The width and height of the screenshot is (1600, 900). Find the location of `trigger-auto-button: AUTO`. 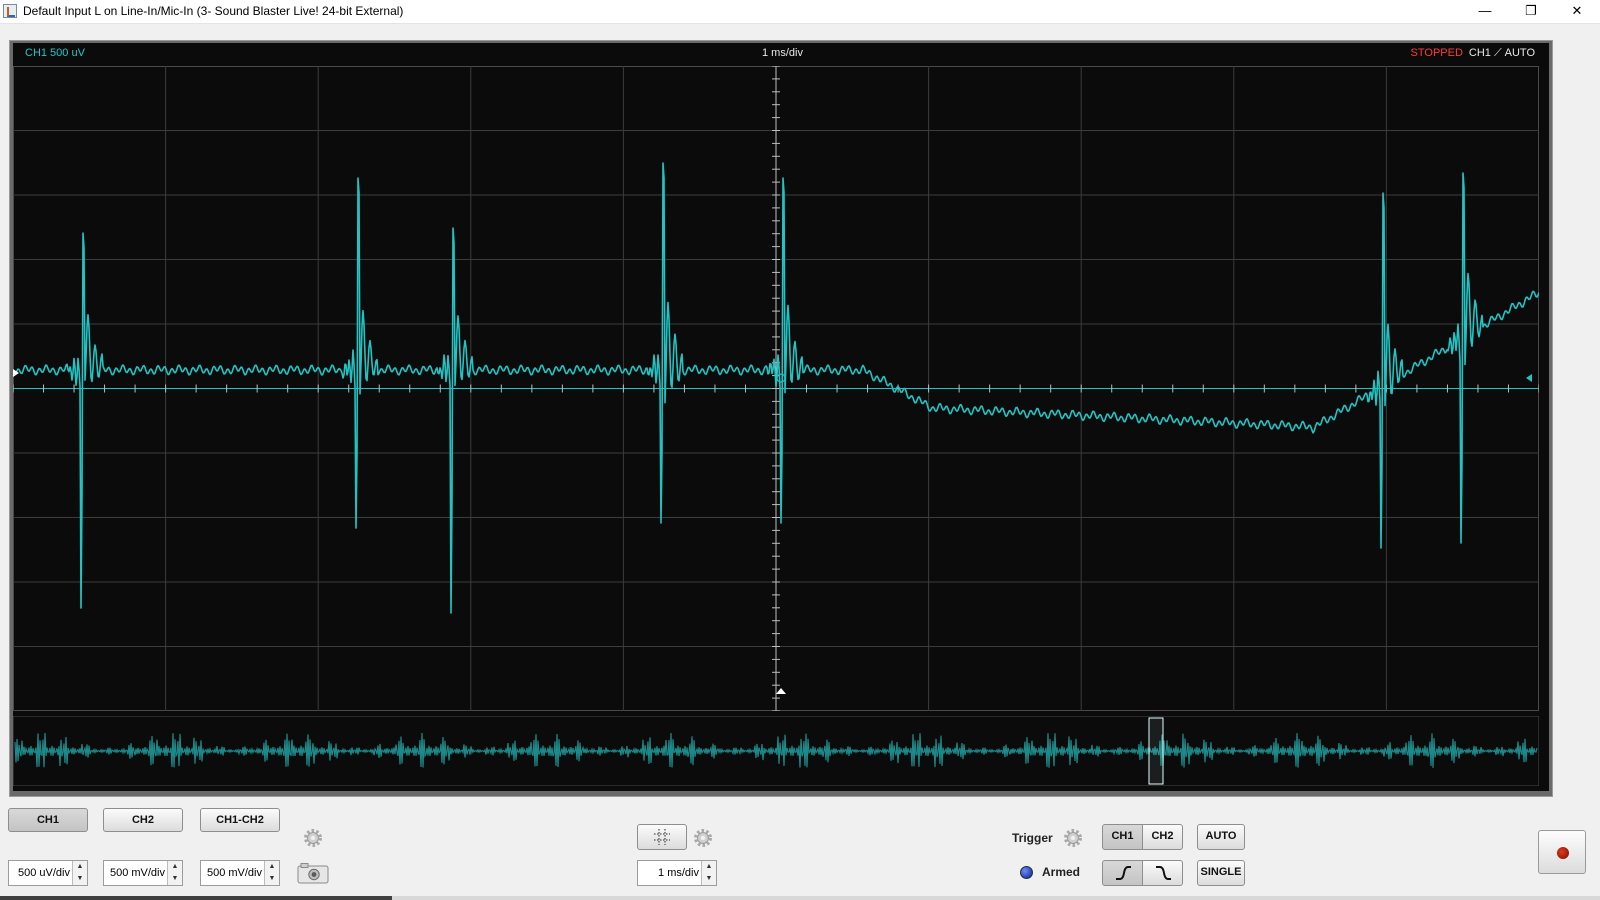

trigger-auto-button: AUTO is located at coordinates (1221, 837).